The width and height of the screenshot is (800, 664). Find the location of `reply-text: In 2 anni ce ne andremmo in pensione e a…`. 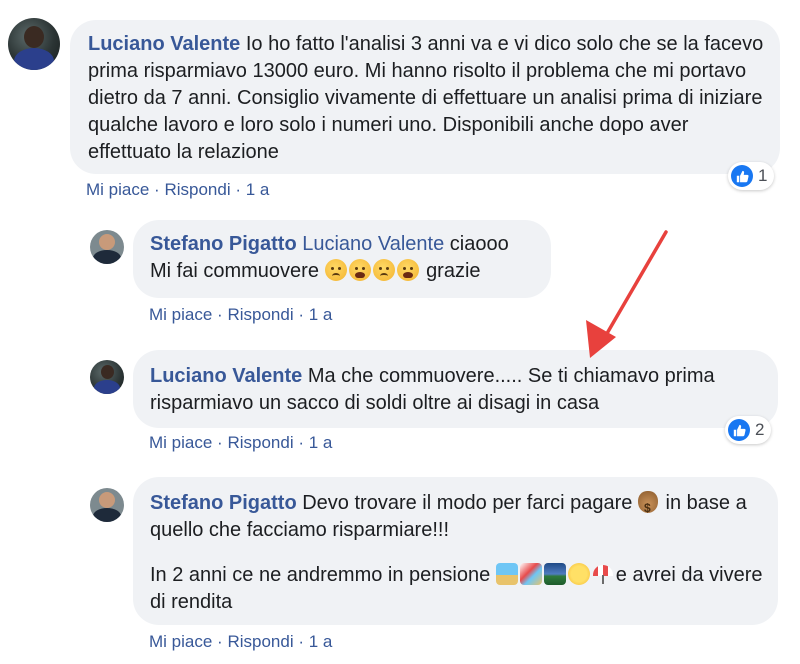

reply-text: In 2 anni ce ne andremmo in pensione e a… is located at coordinates (457, 589).